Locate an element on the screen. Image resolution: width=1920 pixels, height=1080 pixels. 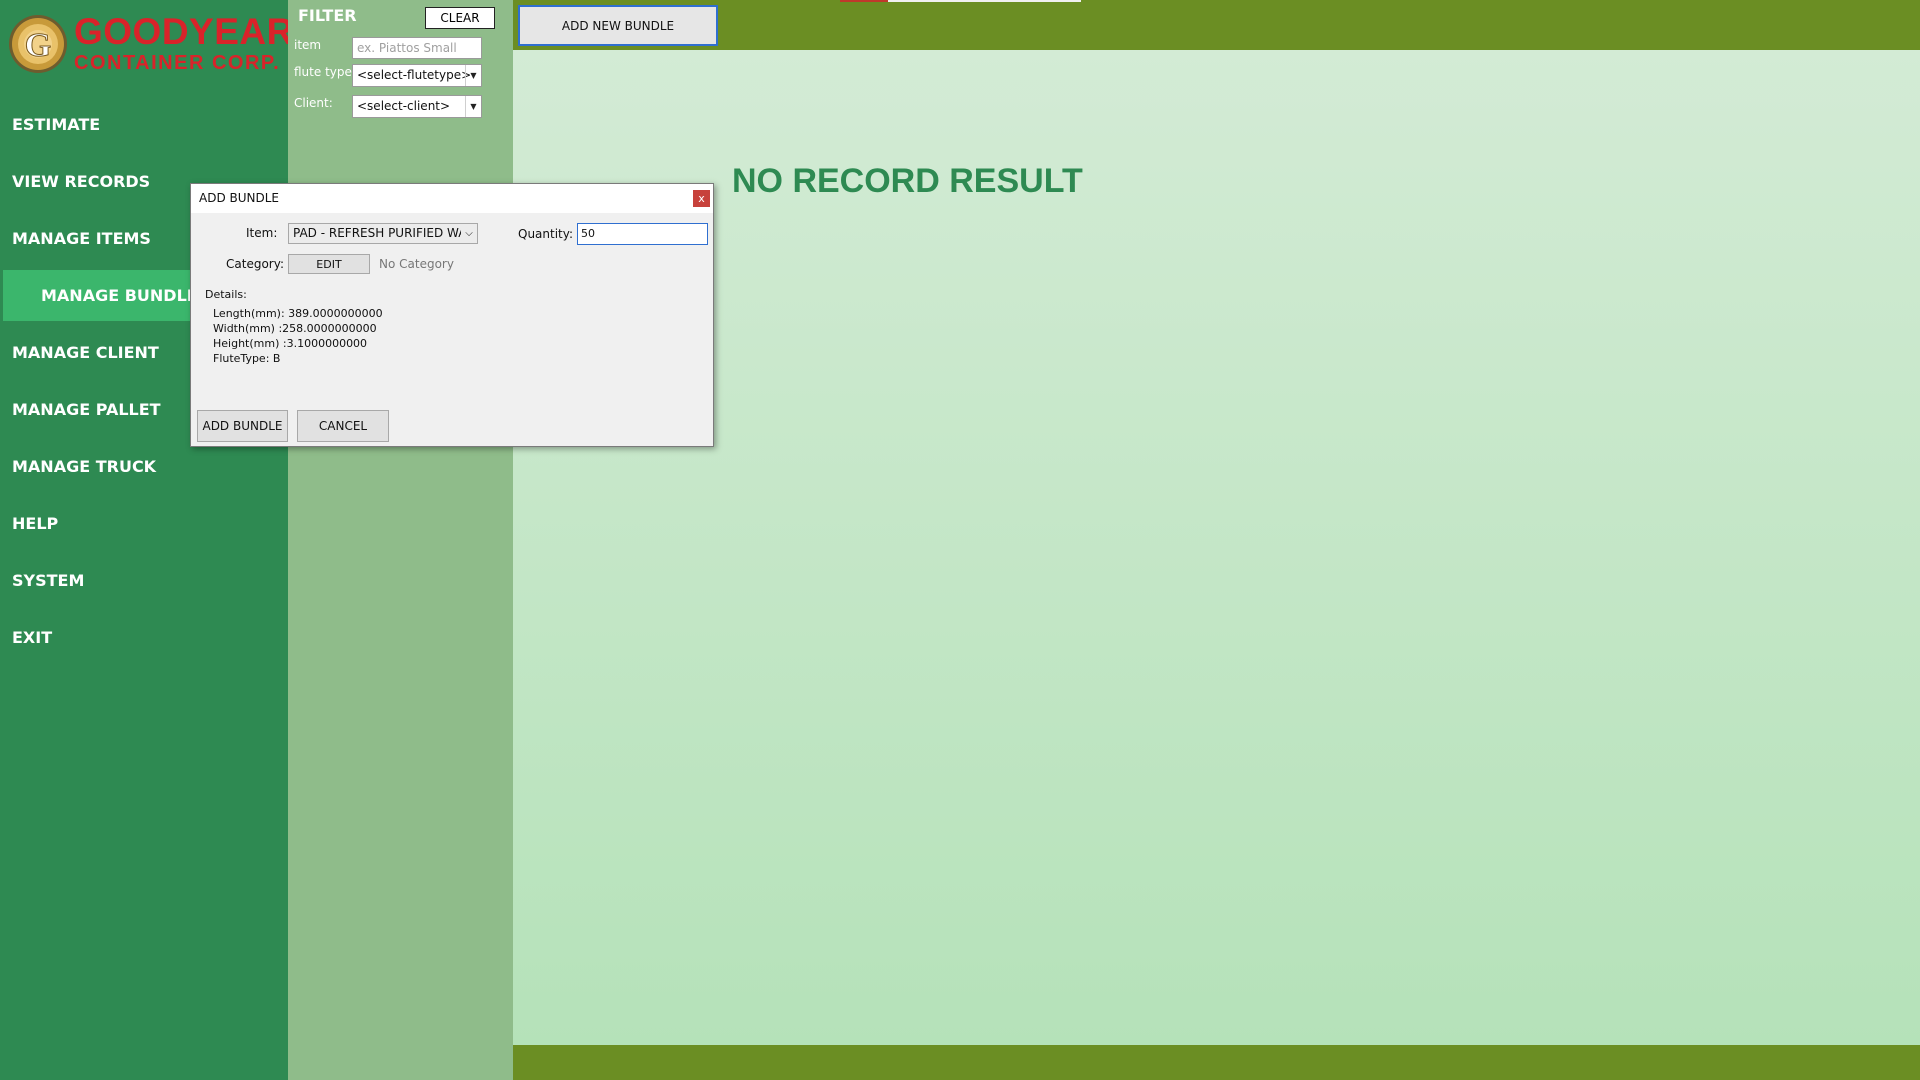
chevron-down-icon: ⌵ is located at coordinates (469, 233).